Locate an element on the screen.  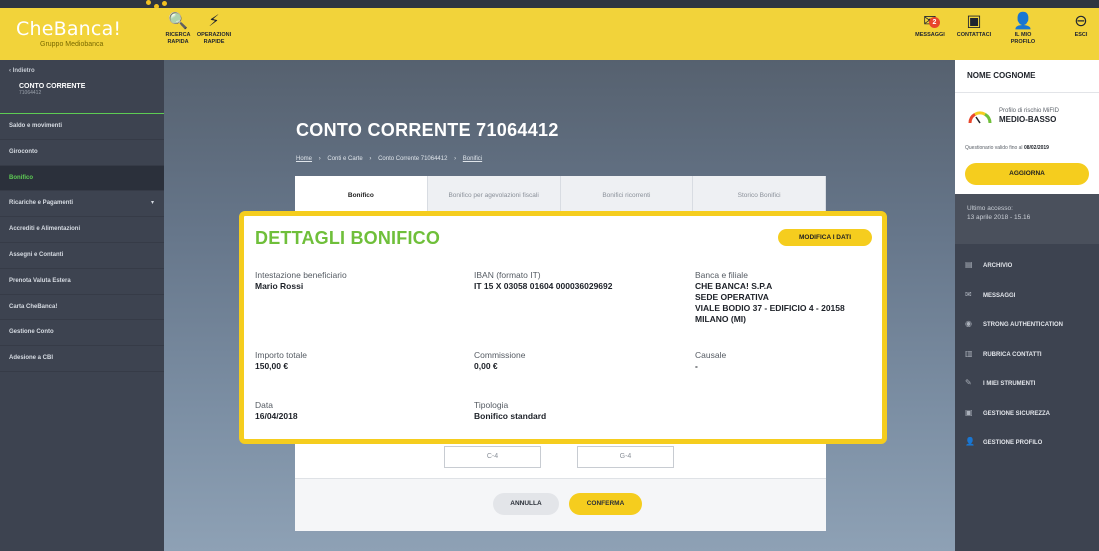
exit-icon: ⊖ is located at coordinates (1081, 21).